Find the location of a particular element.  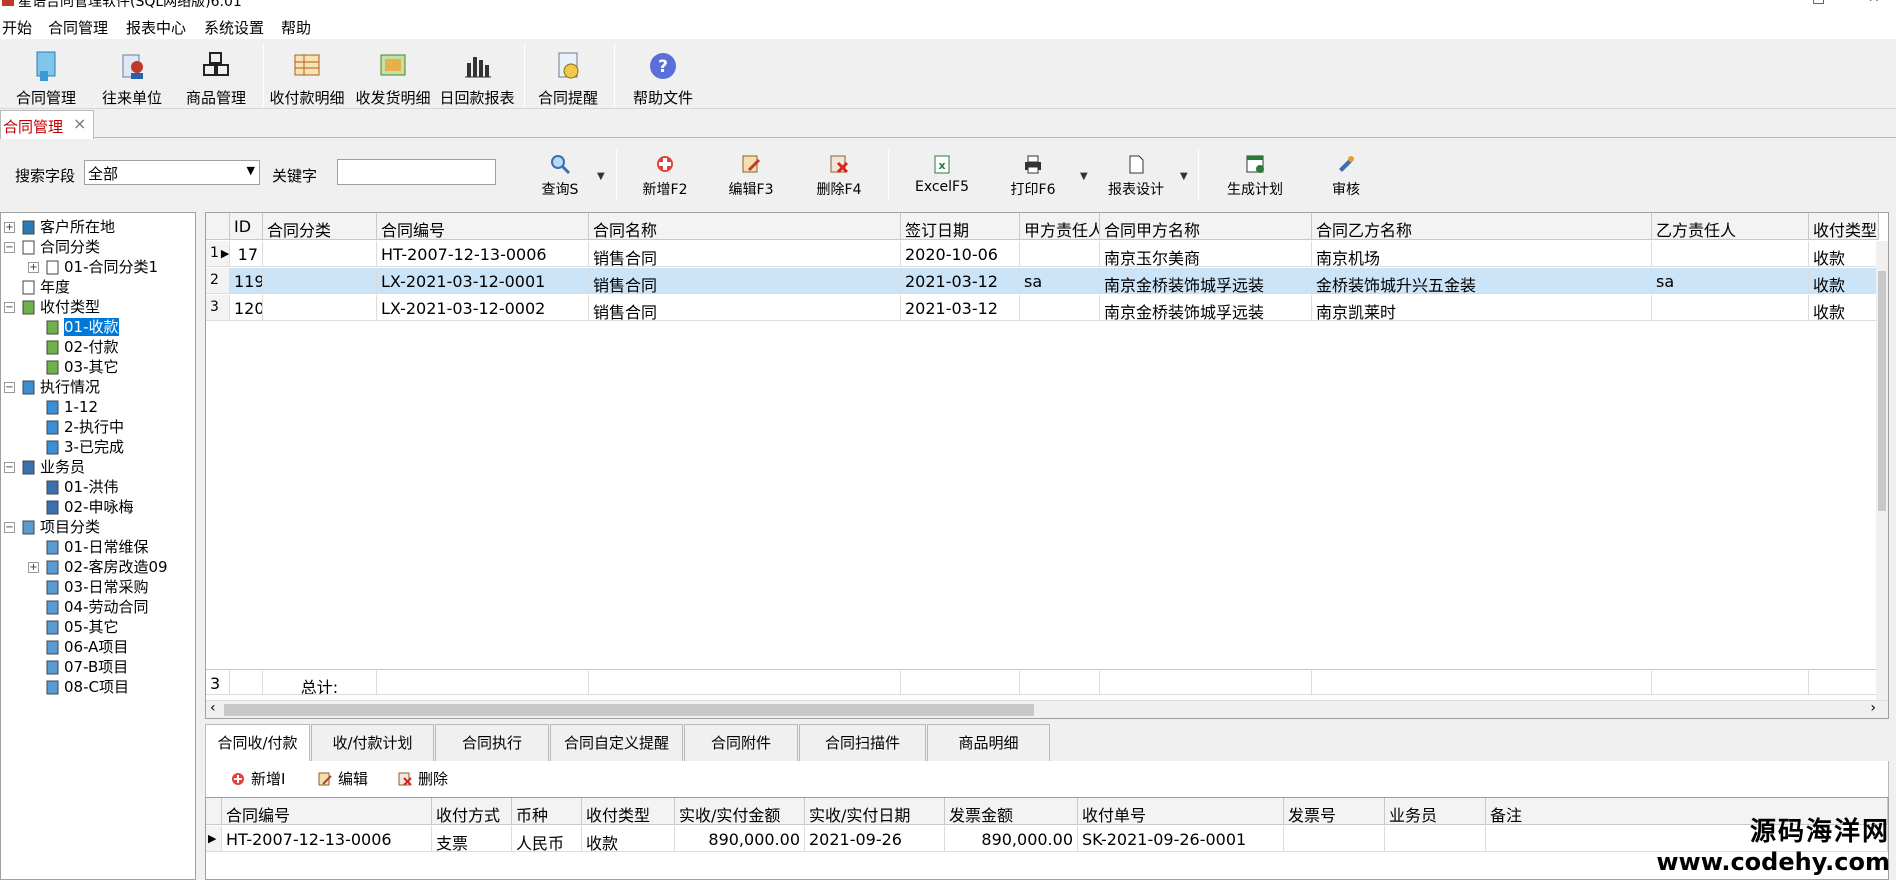

payment-cell: 890,000.00 is located at coordinates (1011, 839).